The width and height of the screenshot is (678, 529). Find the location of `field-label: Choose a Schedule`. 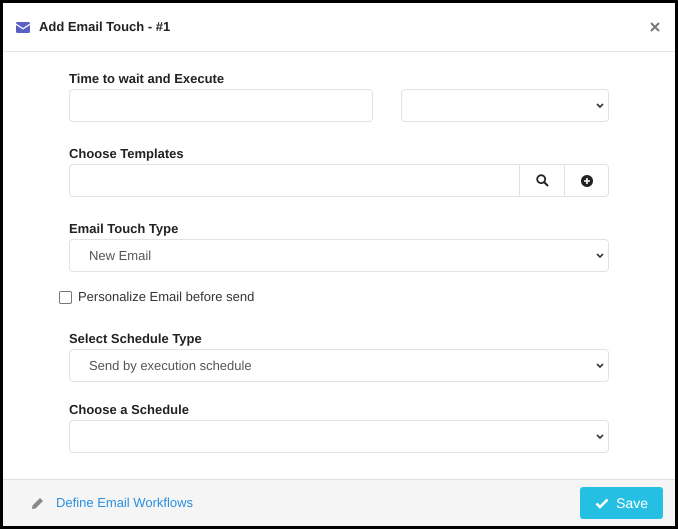

field-label: Choose a Schedule is located at coordinates (129, 410).